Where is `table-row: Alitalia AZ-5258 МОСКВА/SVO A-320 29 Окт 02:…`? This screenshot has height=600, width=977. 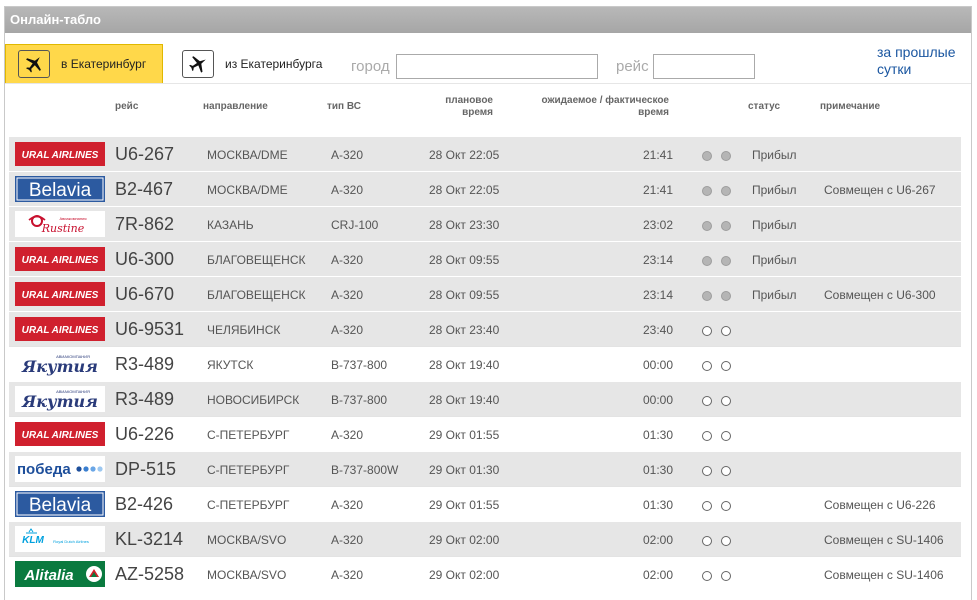
table-row: Alitalia AZ-5258 МОСКВА/SVO A-320 29 Окт 02:… is located at coordinates (485, 573).